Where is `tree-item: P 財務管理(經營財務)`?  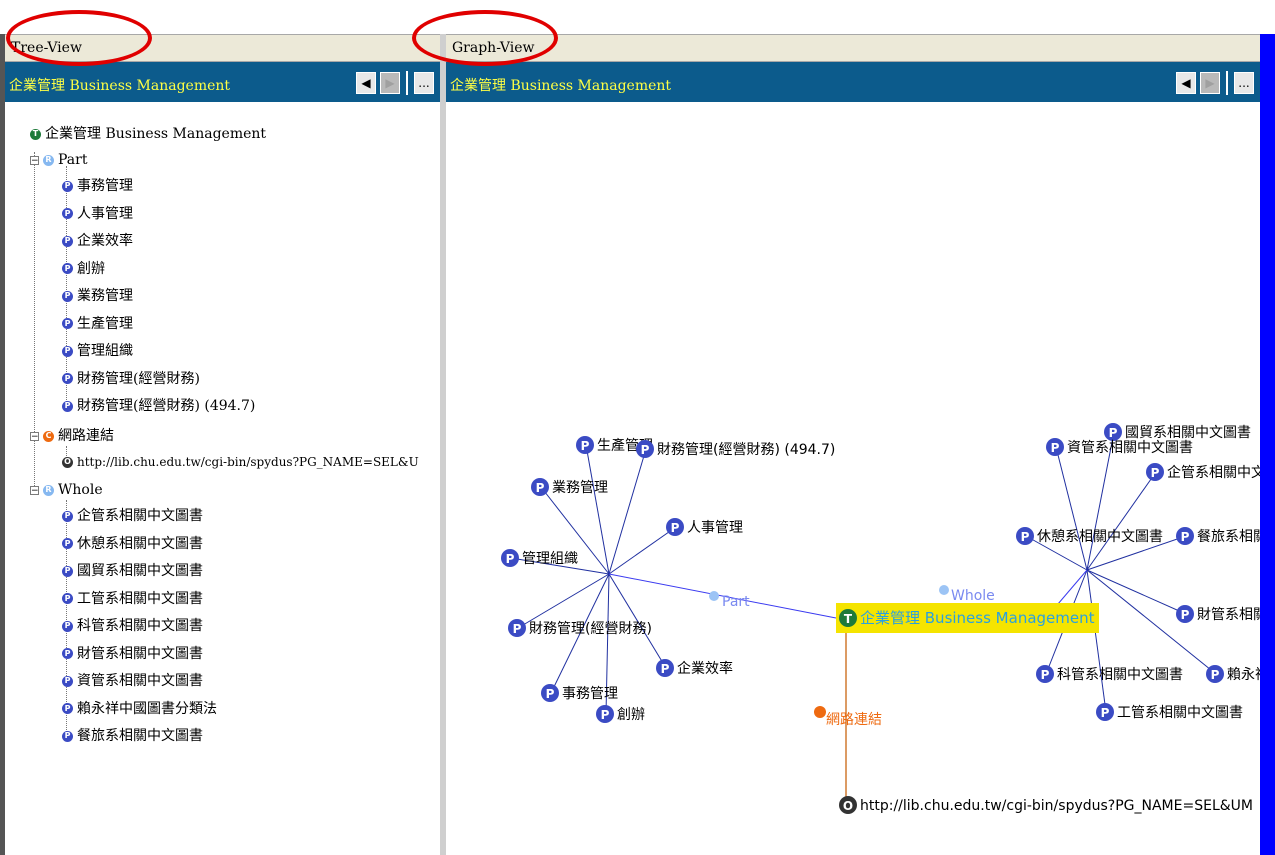
tree-item: P 財務管理(經營財務) is located at coordinates (131, 379).